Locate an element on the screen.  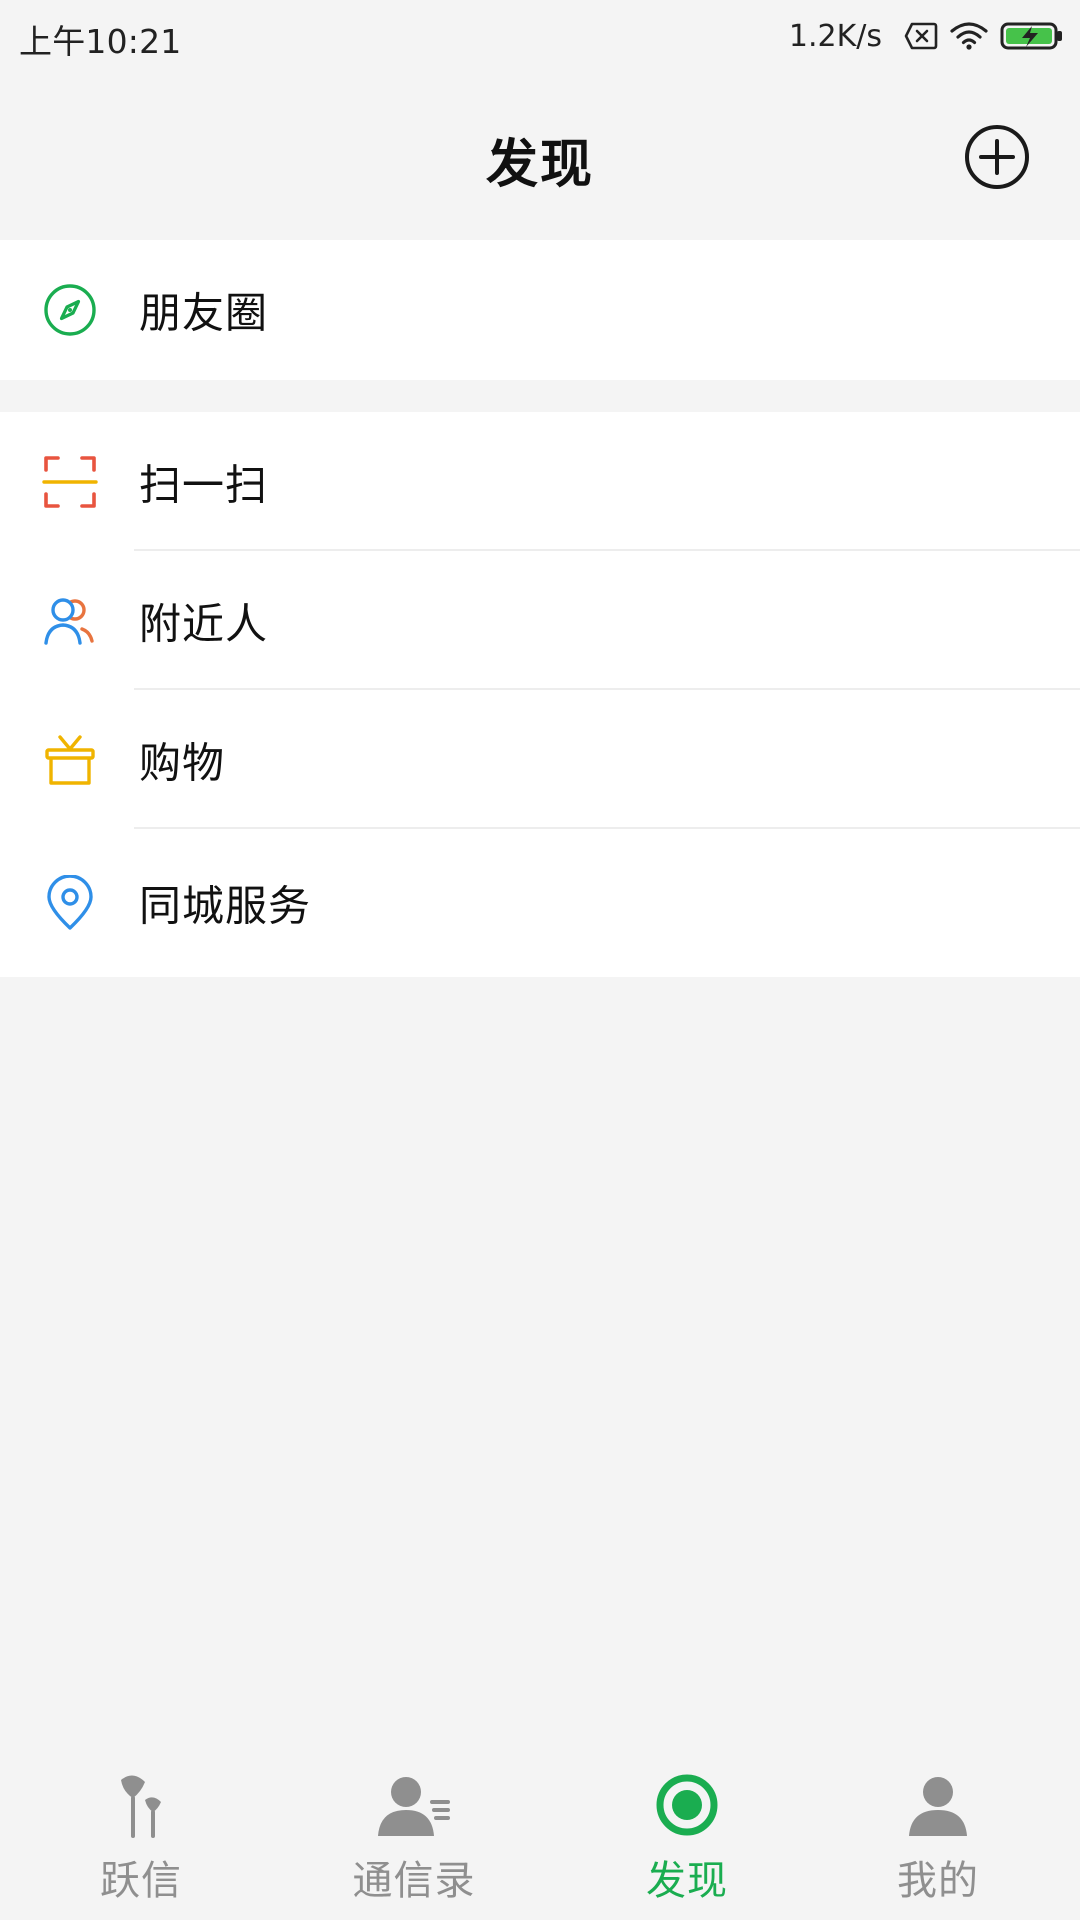
menu-item-label: 扫一扫 is located at coordinates (204, 484).